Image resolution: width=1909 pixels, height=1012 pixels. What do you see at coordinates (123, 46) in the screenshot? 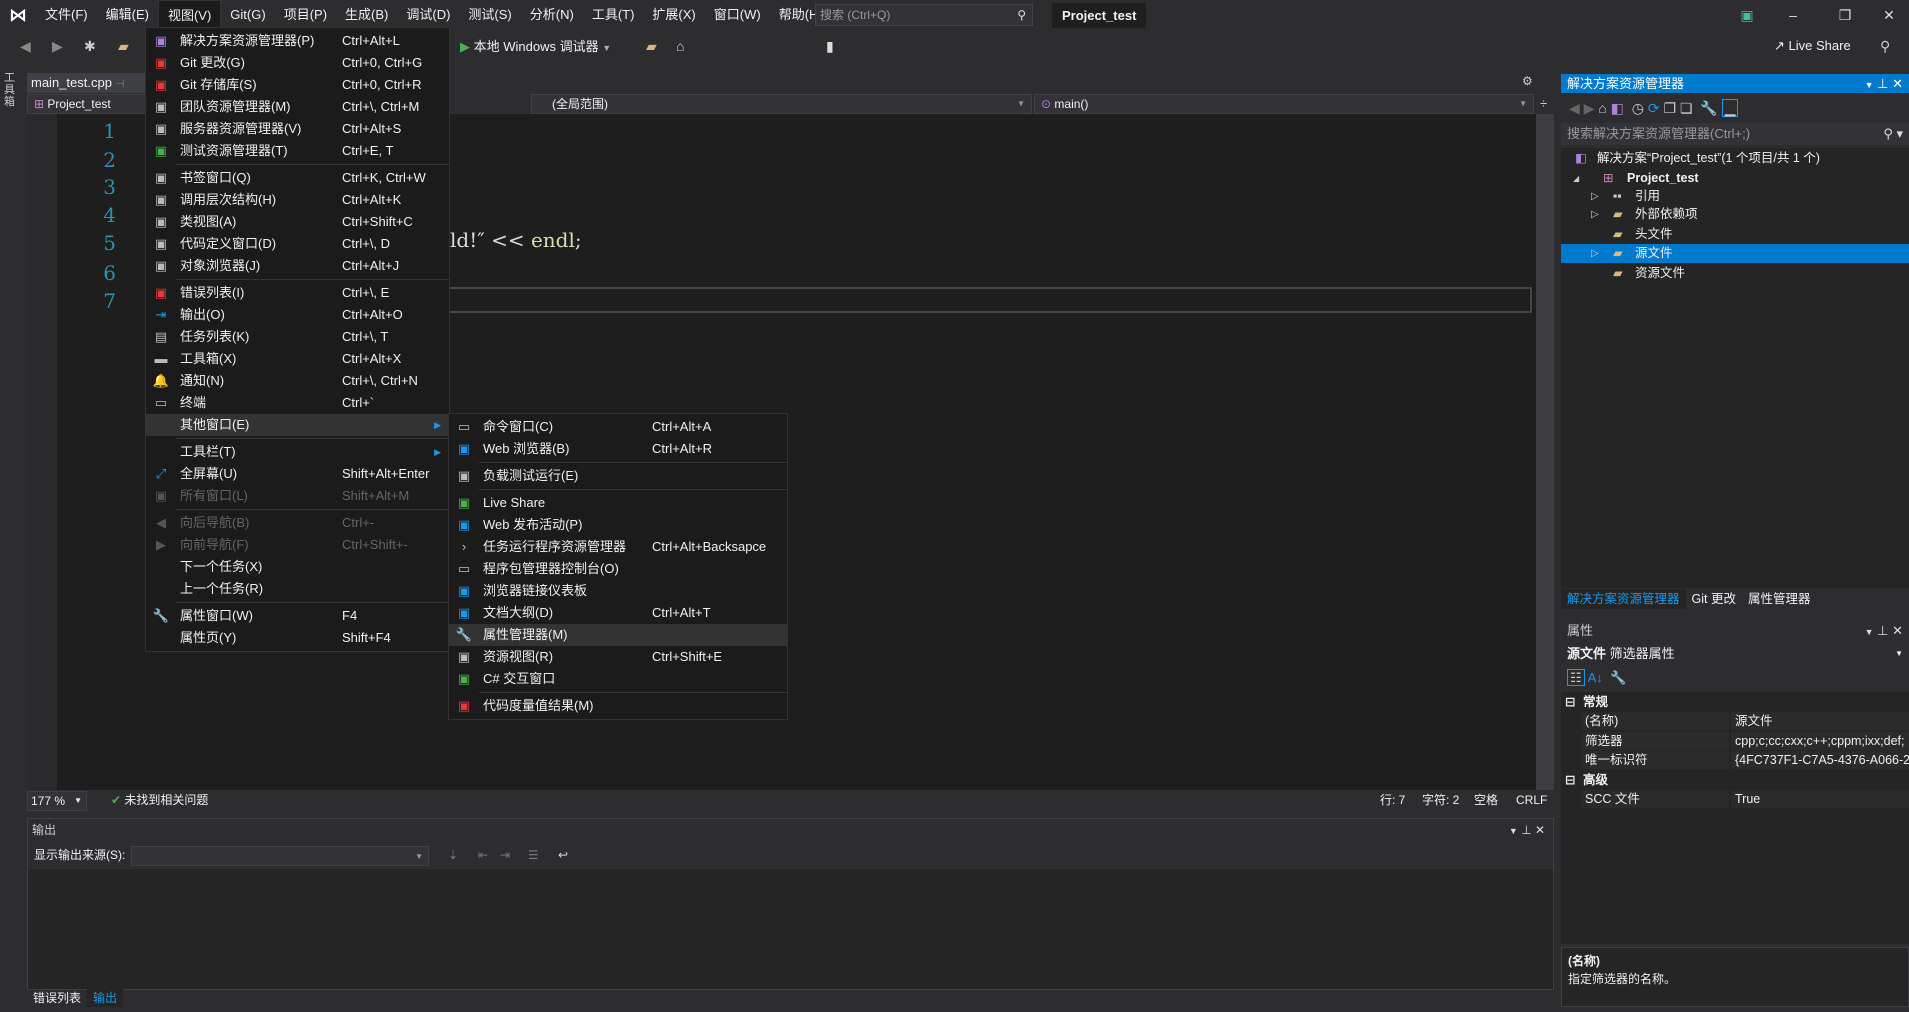
I see `open-icon: ▰` at bounding box center [123, 46].